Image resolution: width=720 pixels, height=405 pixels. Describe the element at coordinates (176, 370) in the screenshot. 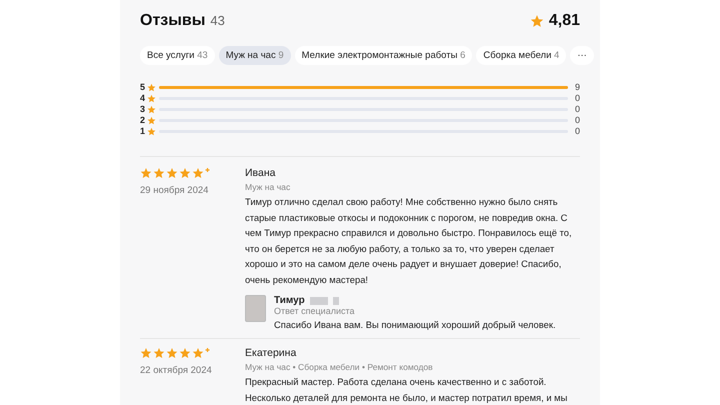

I see `review-date: 22 октября 2024` at that location.